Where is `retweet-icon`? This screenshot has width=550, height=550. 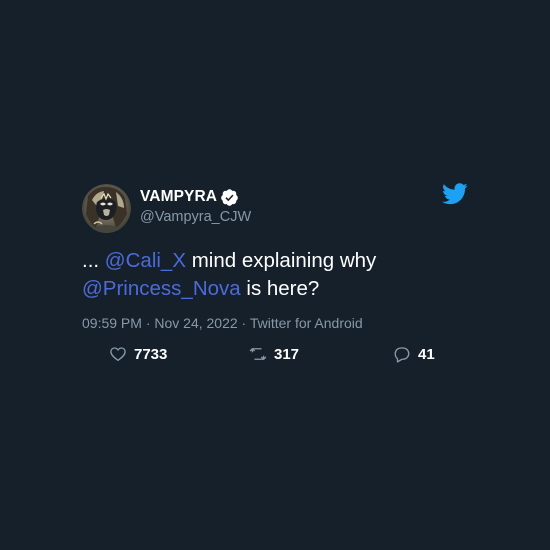
retweet-icon is located at coordinates (258, 354).